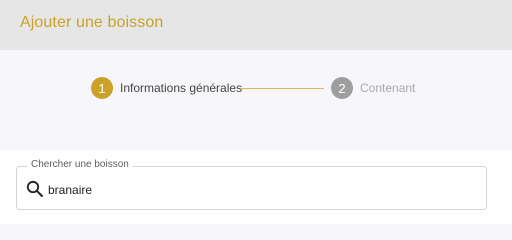 The width and height of the screenshot is (512, 240). What do you see at coordinates (282, 88) in the screenshot?
I see `step-connector` at bounding box center [282, 88].